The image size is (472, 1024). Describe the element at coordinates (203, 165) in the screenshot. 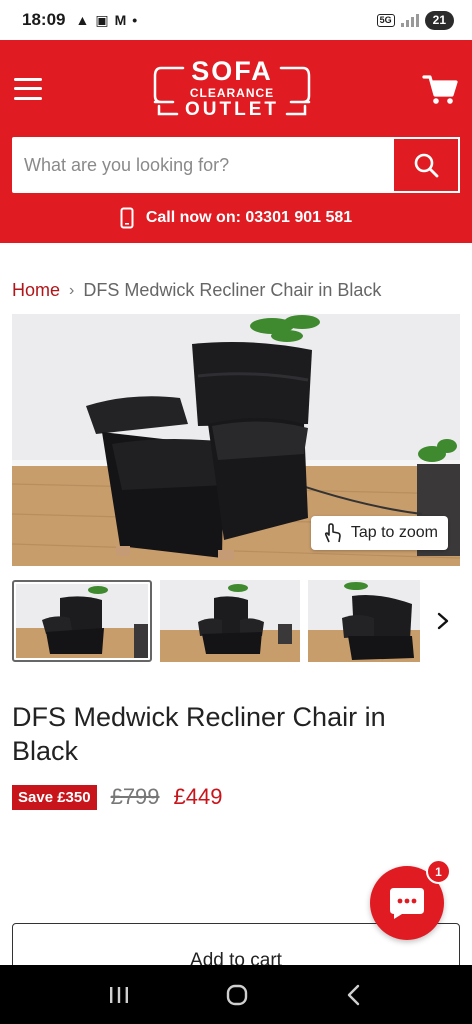

I see `search-input` at that location.